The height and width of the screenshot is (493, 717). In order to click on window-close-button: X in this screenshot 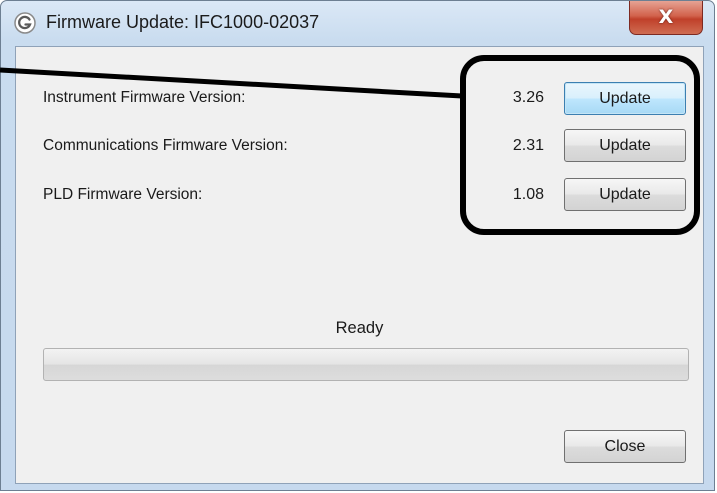, I will do `click(666, 18)`.